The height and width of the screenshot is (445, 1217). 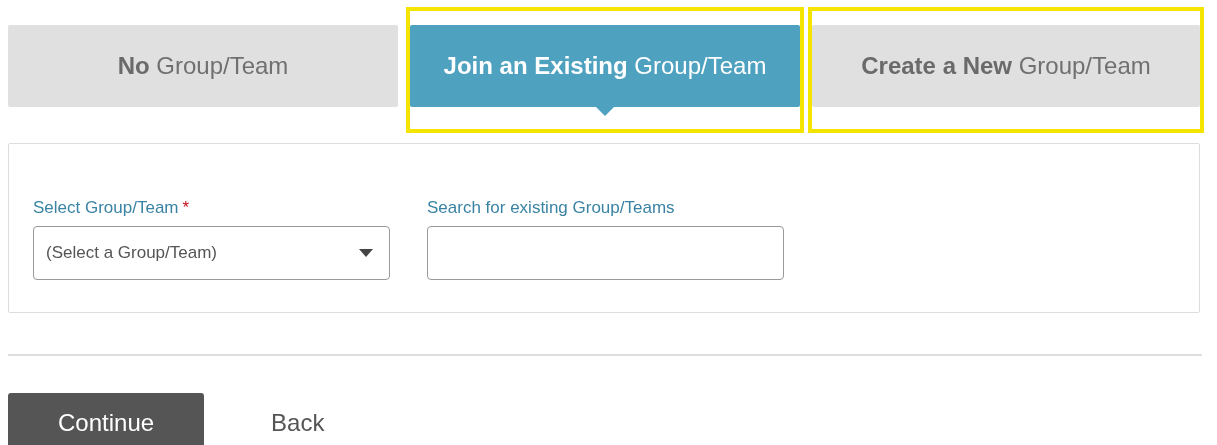 I want to click on back-link: Back, so click(x=298, y=419).